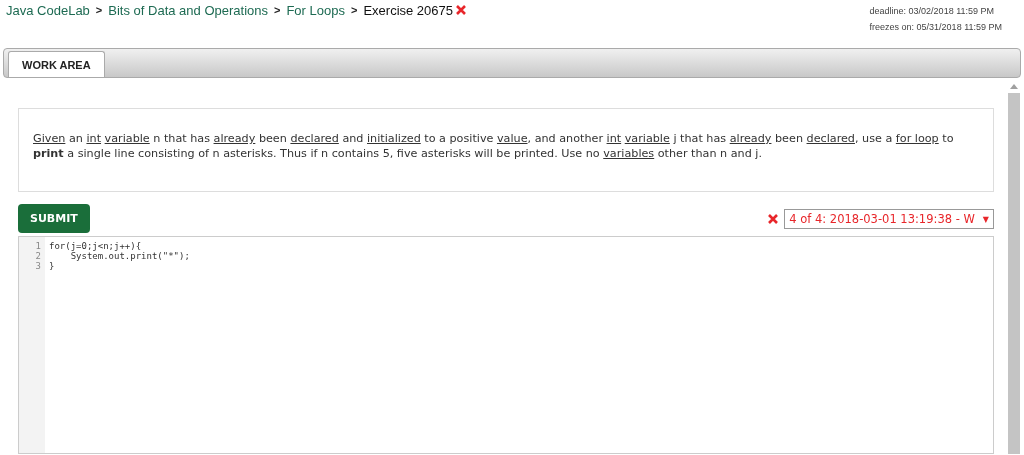 Image resolution: width=1024 pixels, height=455 pixels. What do you see at coordinates (315, 10) in the screenshot?
I see `breadcrumb-link: For Loops` at bounding box center [315, 10].